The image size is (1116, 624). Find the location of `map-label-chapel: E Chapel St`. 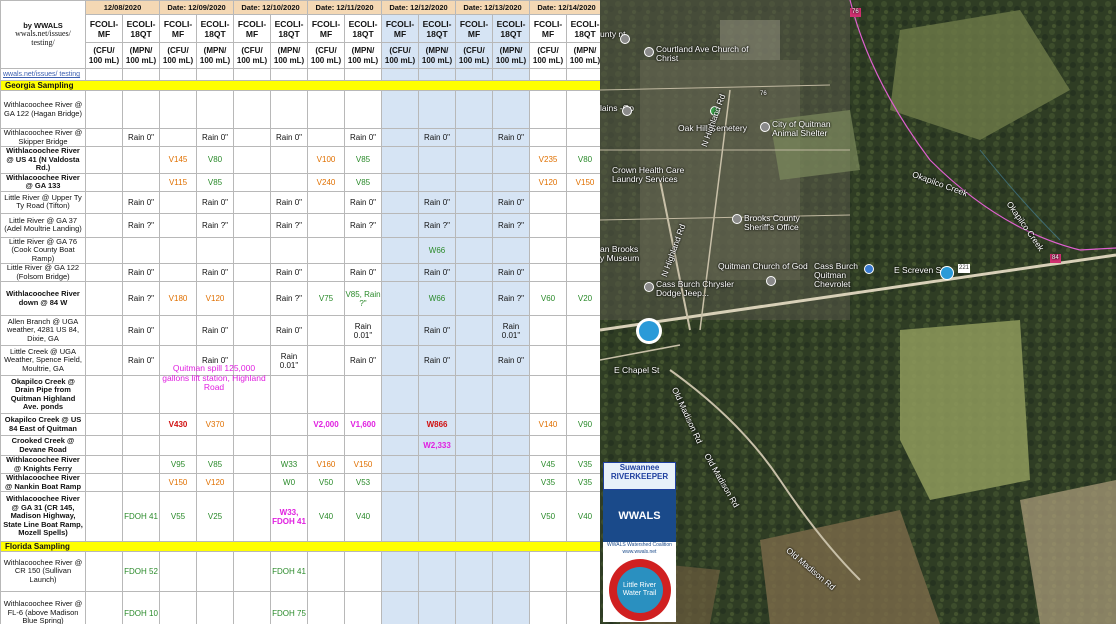

map-label-chapel: E Chapel St is located at coordinates (637, 370).